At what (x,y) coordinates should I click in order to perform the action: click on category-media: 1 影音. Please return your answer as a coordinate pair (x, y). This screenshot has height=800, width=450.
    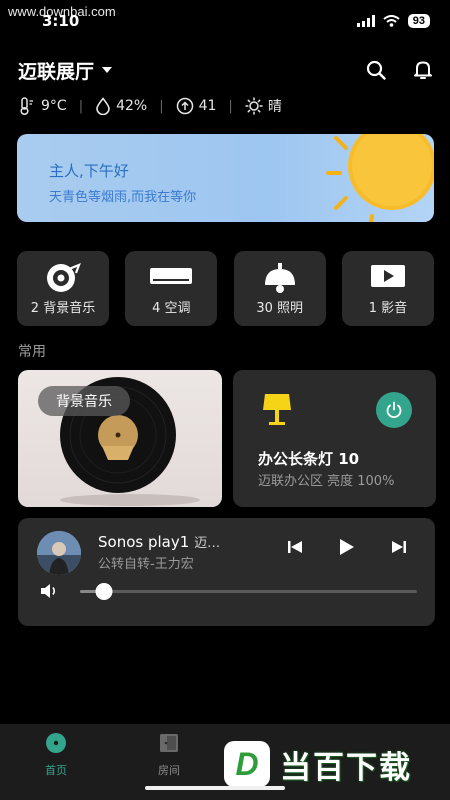
    Looking at the image, I should click on (387, 288).